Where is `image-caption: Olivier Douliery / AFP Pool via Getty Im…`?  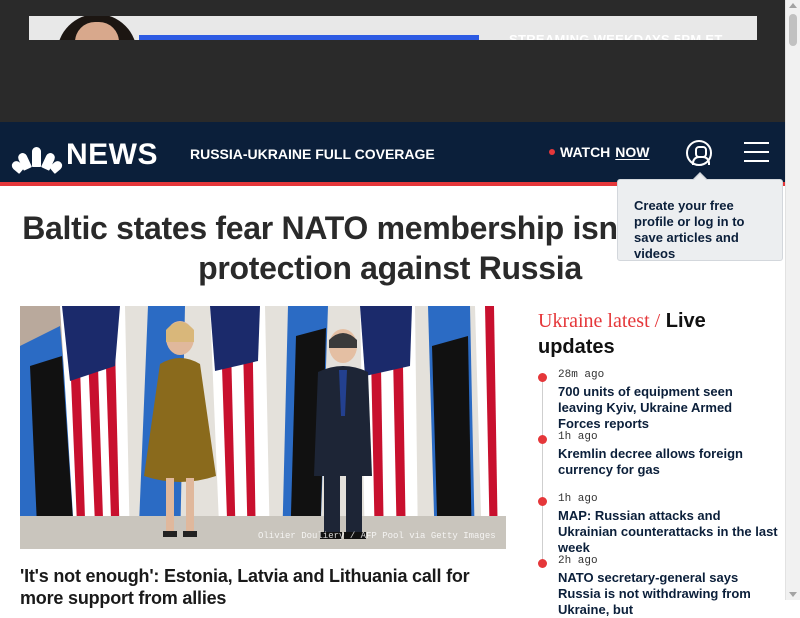
image-caption: Olivier Douliery / AFP Pool via Getty Im… is located at coordinates (377, 536).